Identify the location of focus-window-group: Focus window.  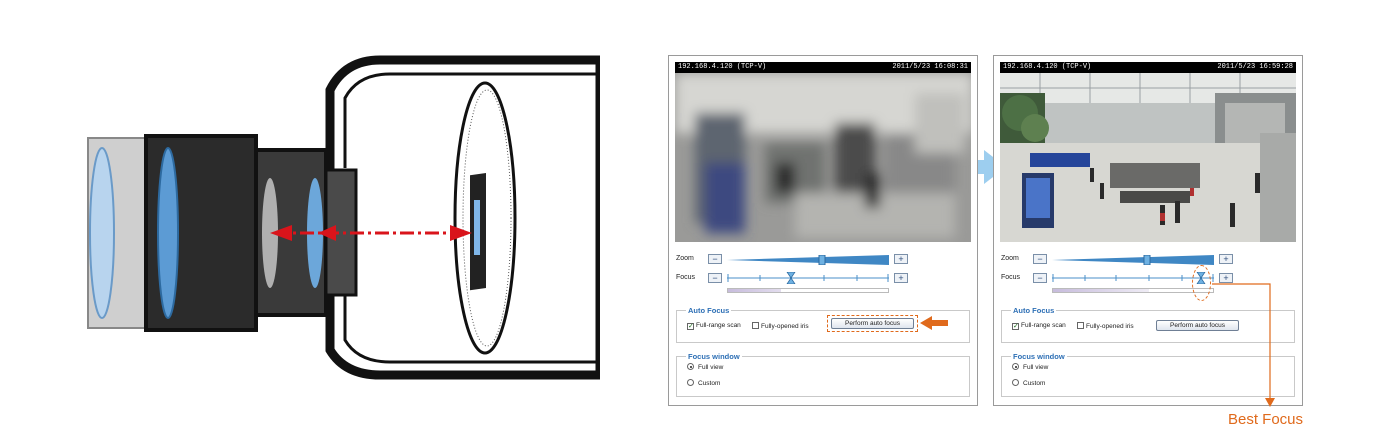
(823, 374).